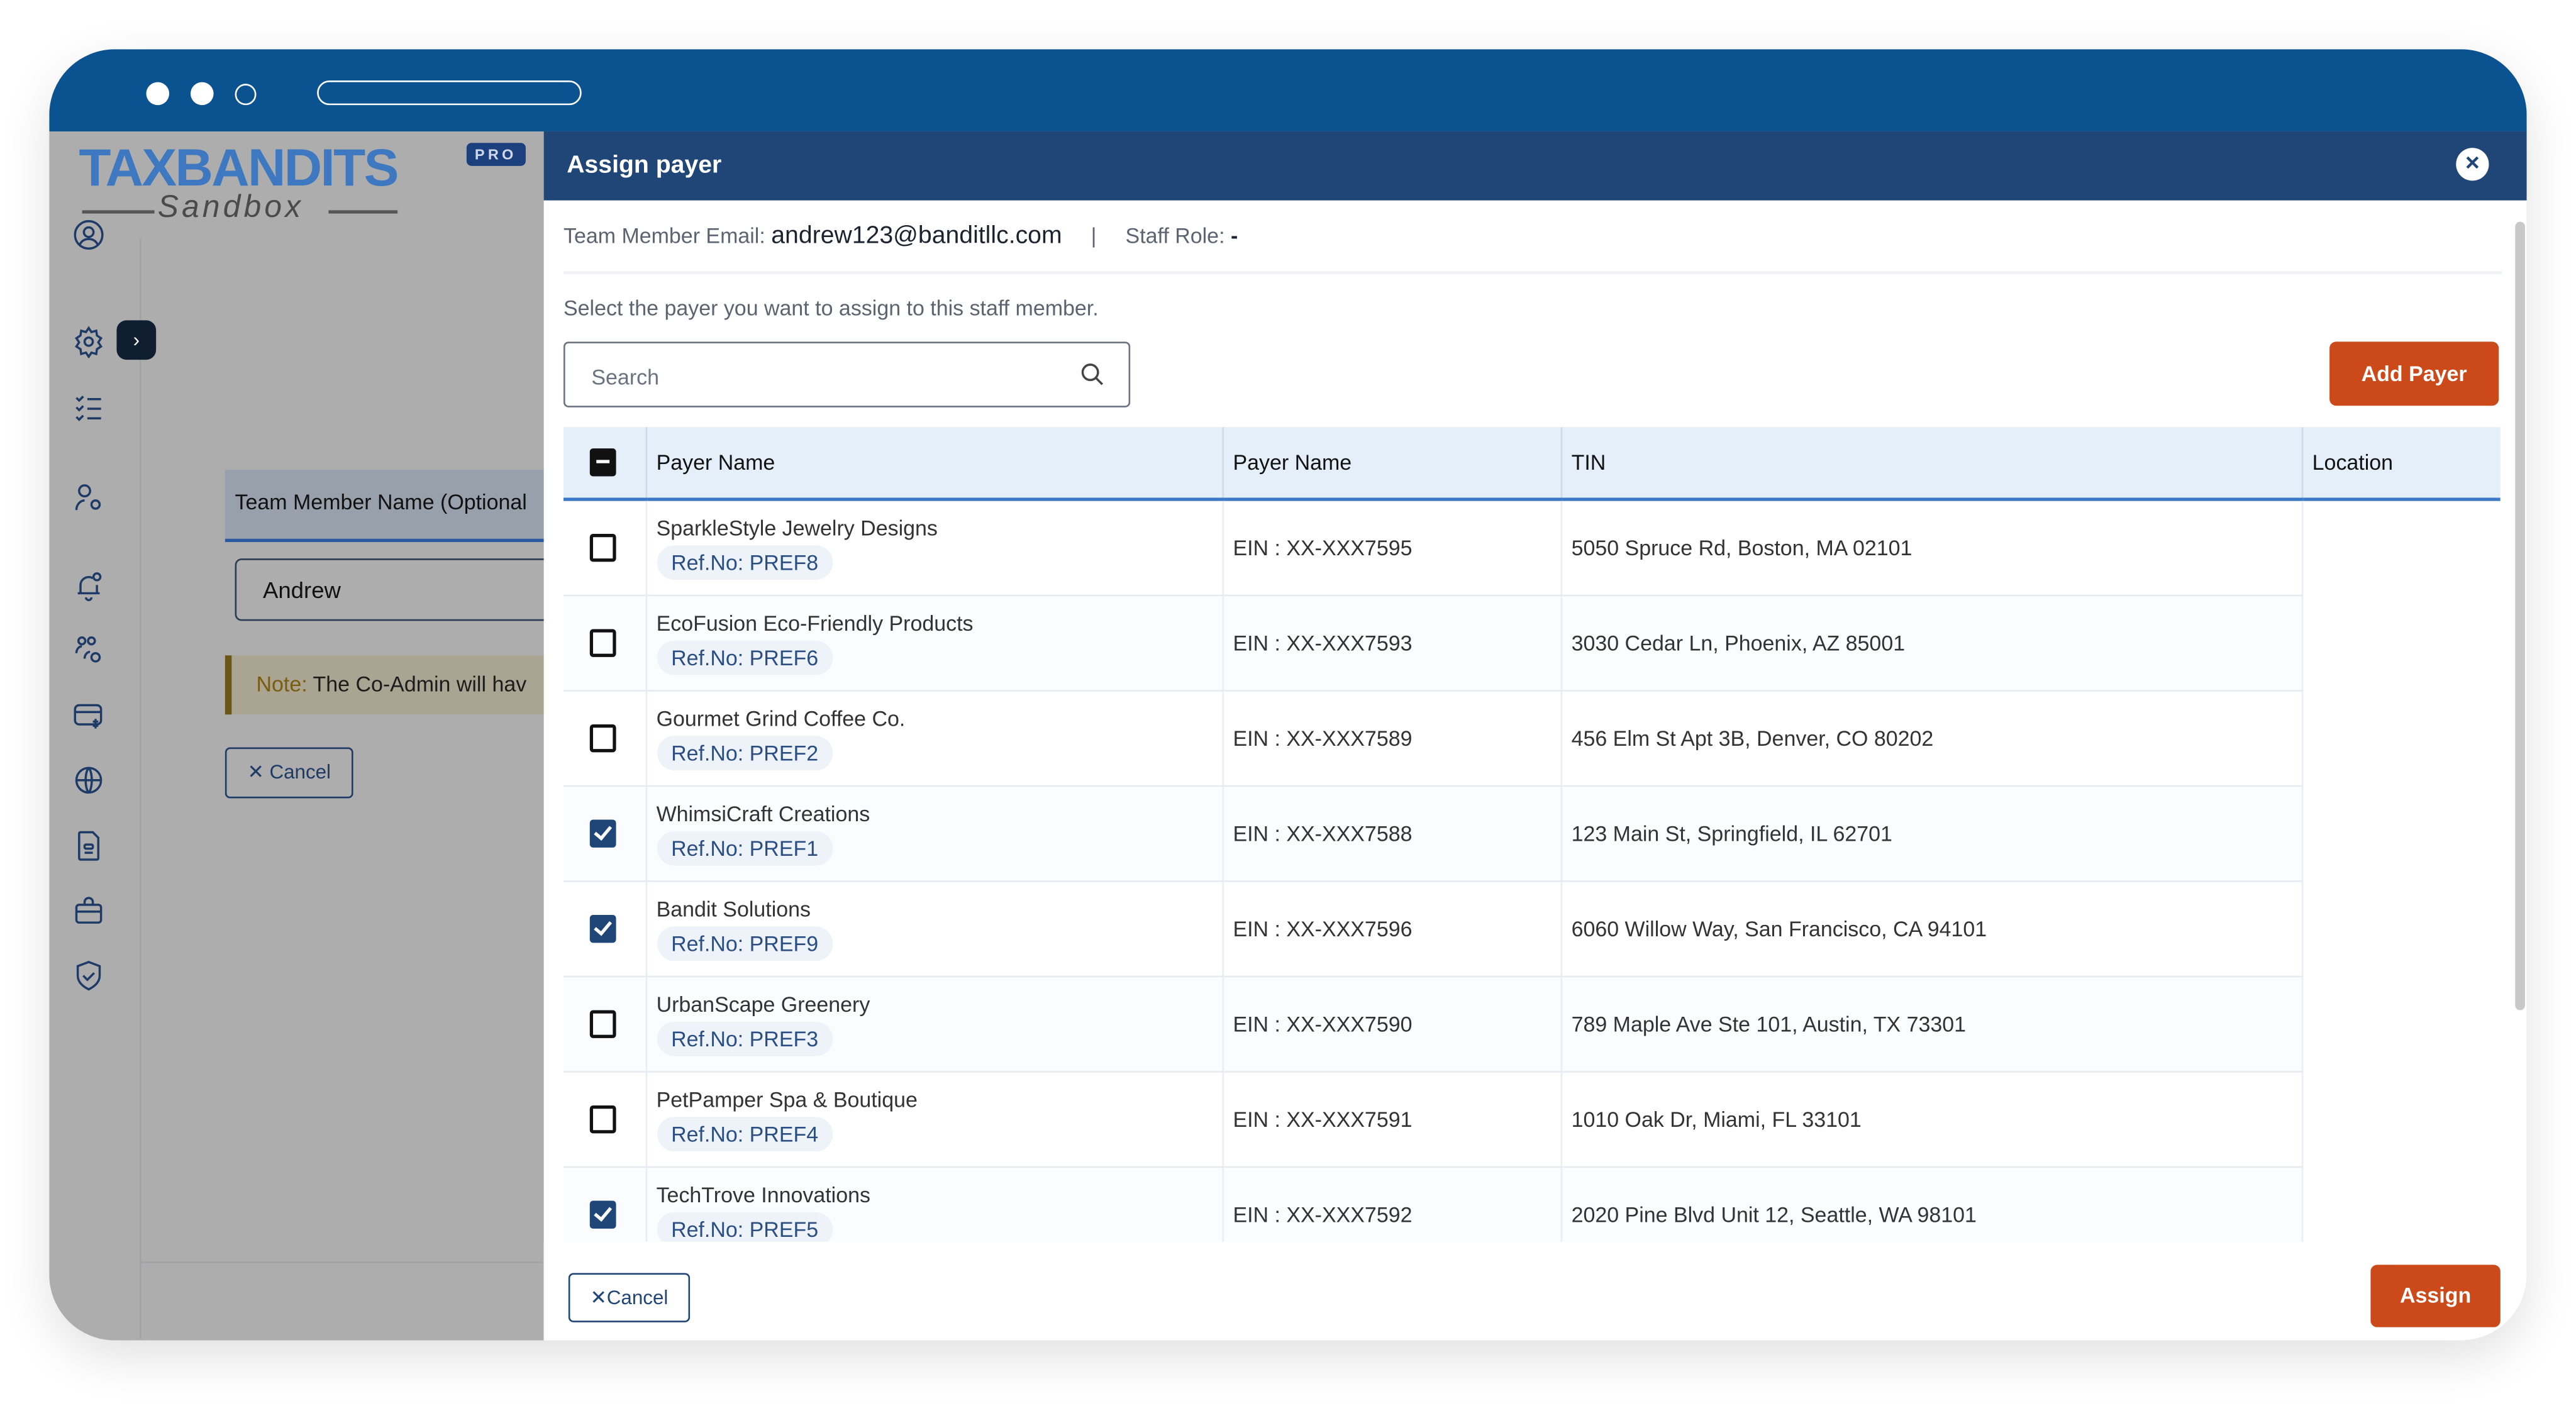 The image size is (2576, 1423). I want to click on cancel-button: ✕Cancel, so click(629, 1297).